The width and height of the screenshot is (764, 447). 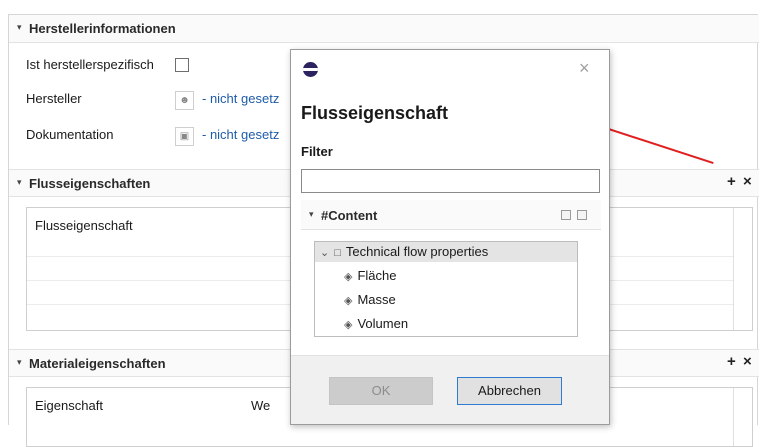 I want to click on section-title: Flusseigenschaften, so click(x=90, y=183).